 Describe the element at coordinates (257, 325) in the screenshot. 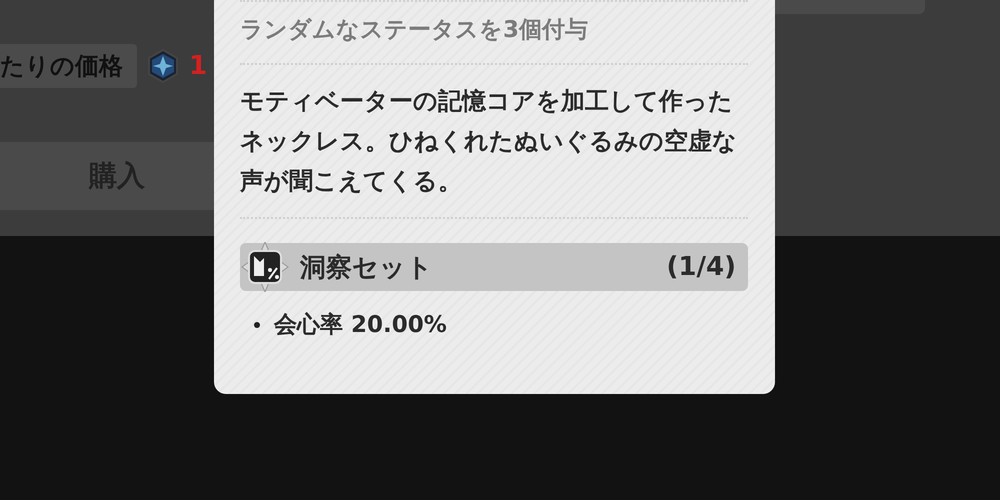

I see `bullet-icon` at that location.